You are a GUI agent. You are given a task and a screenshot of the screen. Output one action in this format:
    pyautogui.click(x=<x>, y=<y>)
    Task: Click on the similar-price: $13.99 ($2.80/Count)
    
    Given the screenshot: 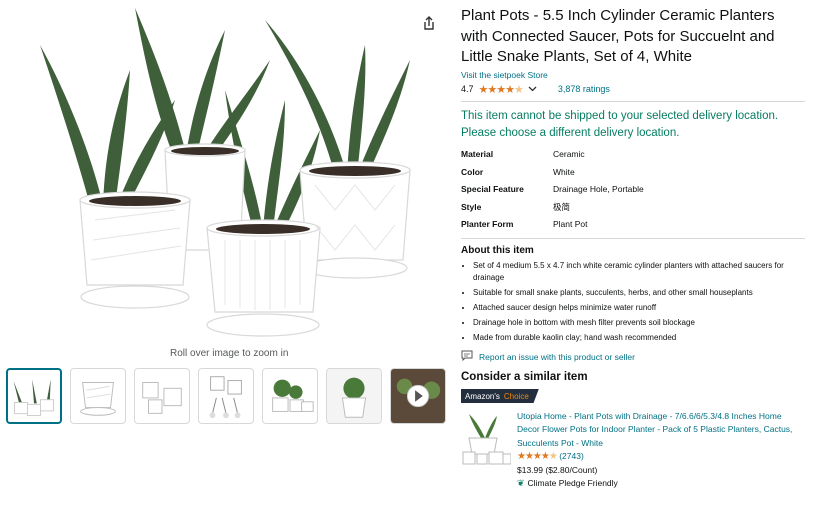 What is the action you would take?
    pyautogui.click(x=557, y=469)
    